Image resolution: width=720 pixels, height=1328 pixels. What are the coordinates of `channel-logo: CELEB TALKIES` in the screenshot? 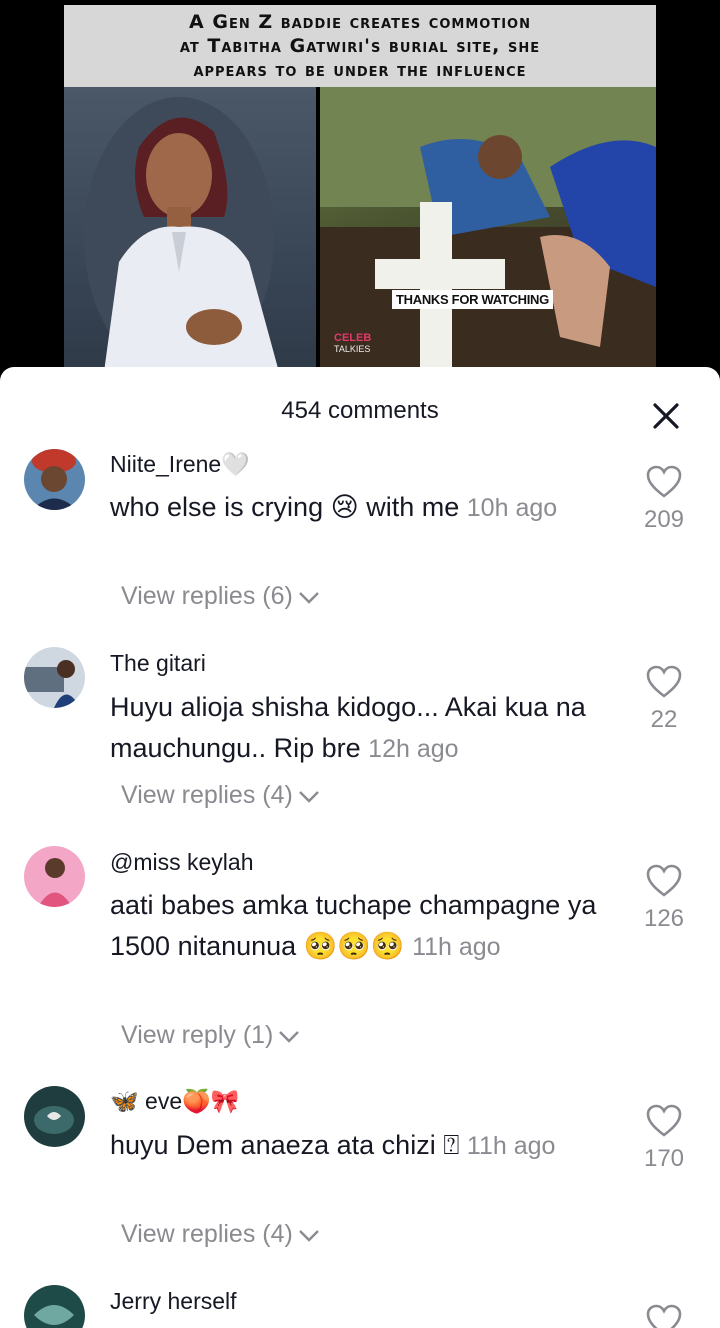 It's located at (352, 344).